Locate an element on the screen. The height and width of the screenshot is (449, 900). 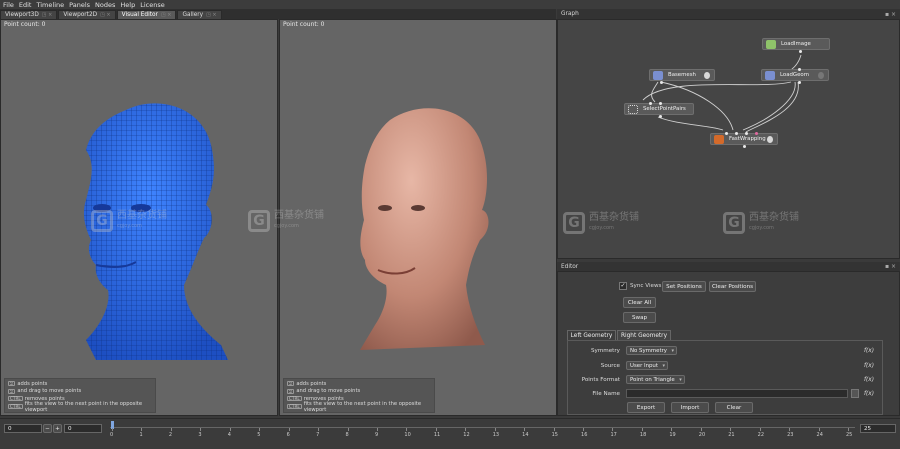
tab-right-geometry: Right Geometry is located at coordinates (644, 335).